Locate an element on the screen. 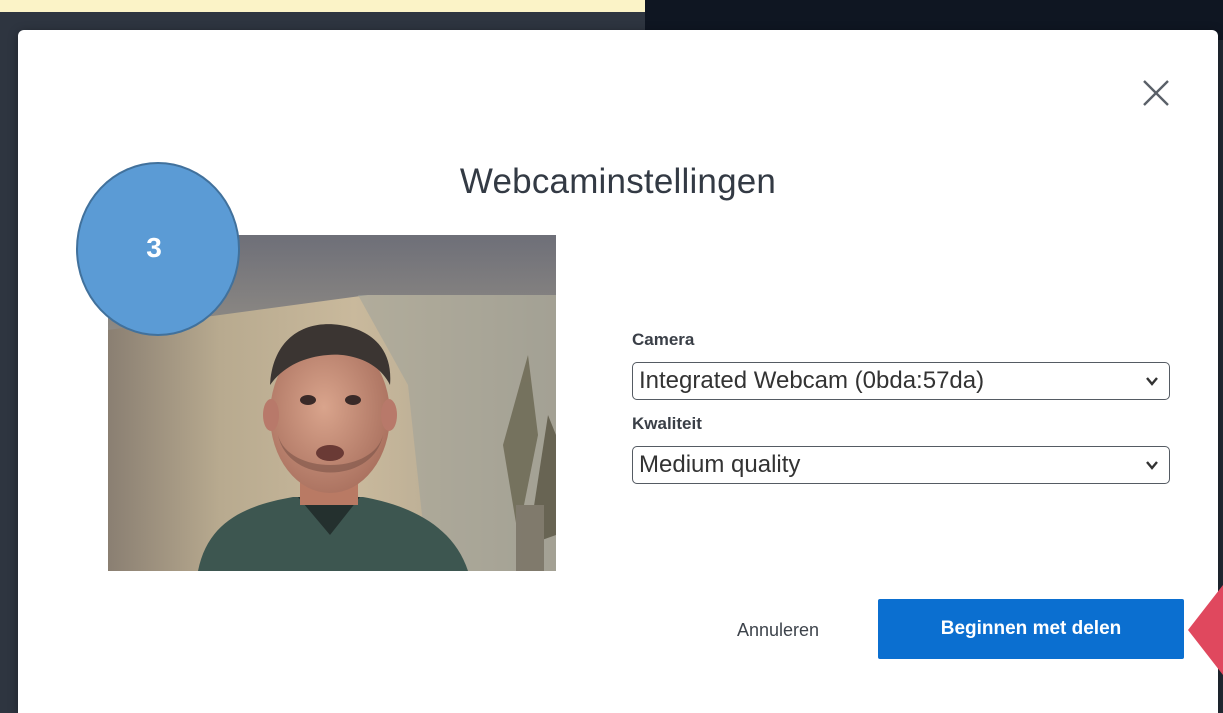 The width and height of the screenshot is (1223, 713). pointer-arrow-icon is located at coordinates (1205, 630).